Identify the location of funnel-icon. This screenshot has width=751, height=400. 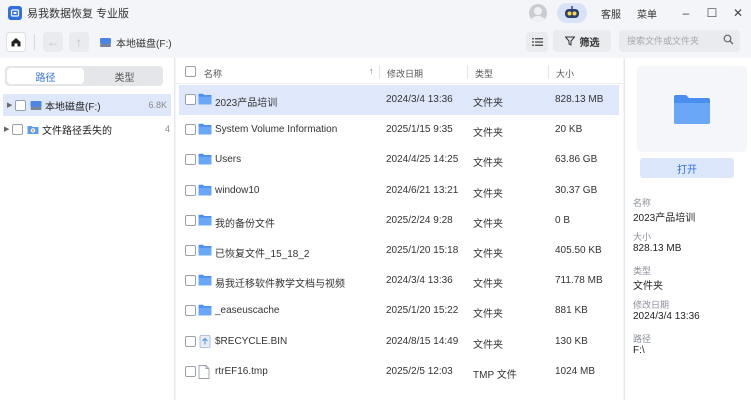
(569, 41).